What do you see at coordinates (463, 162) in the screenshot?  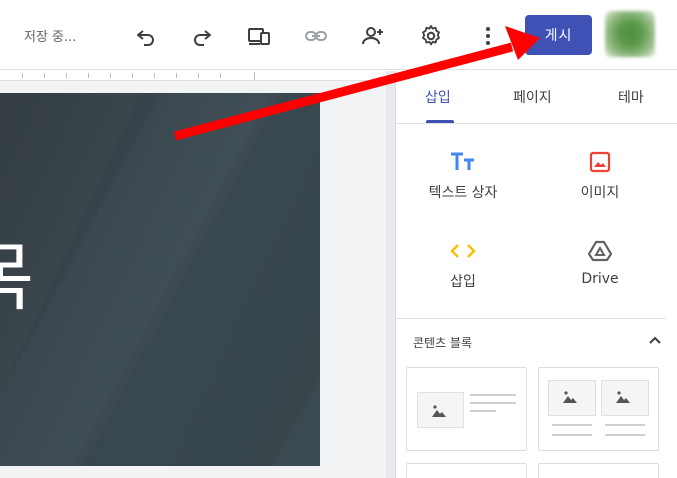 I see `text-box-icon` at bounding box center [463, 162].